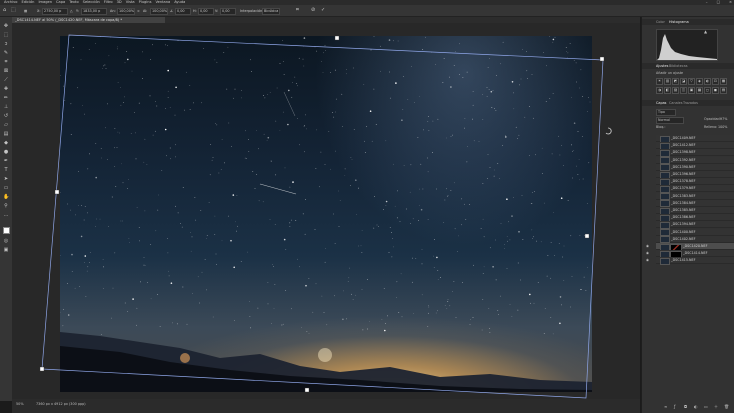 The width and height of the screenshot is (734, 413). Describe the element at coordinates (723, 81) in the screenshot. I see `adjustment-icon: ▦` at that location.